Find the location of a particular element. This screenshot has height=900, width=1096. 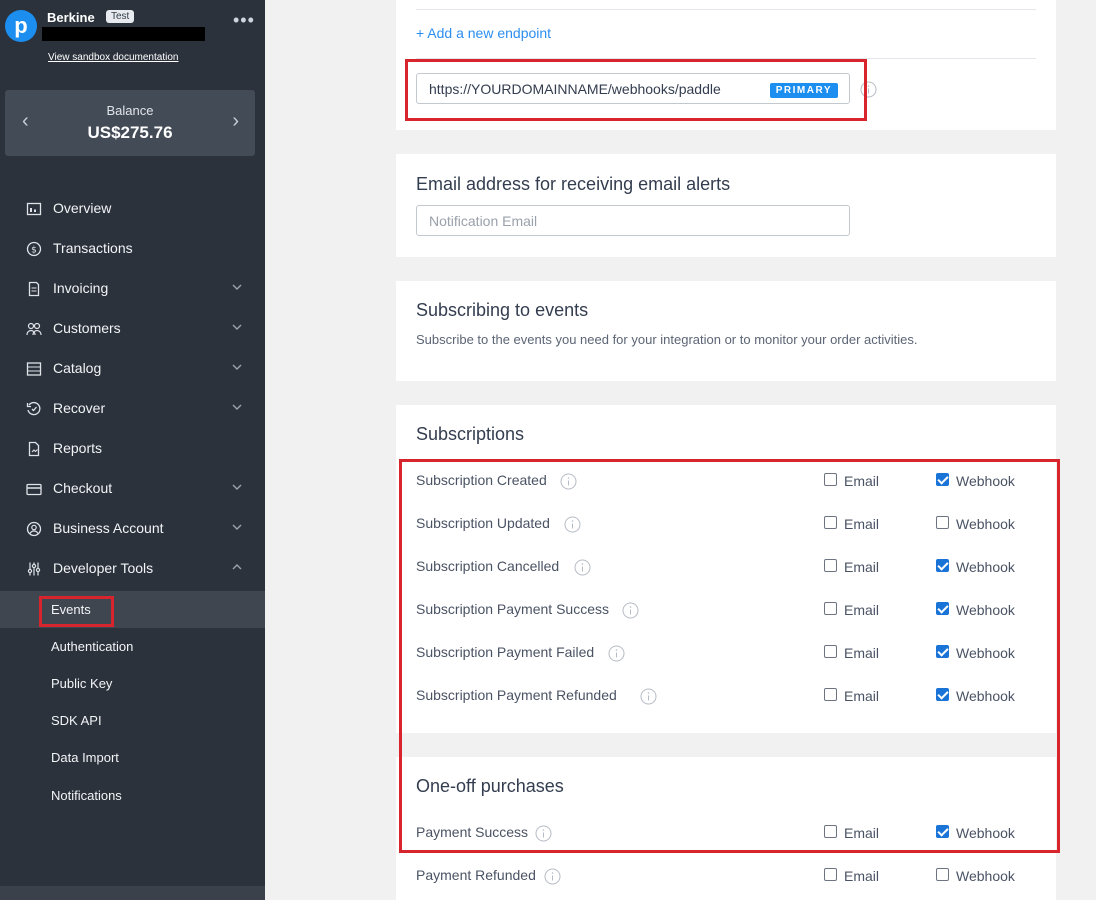

email-alerts-card: Email address for receiving email alerts is located at coordinates (726, 205).